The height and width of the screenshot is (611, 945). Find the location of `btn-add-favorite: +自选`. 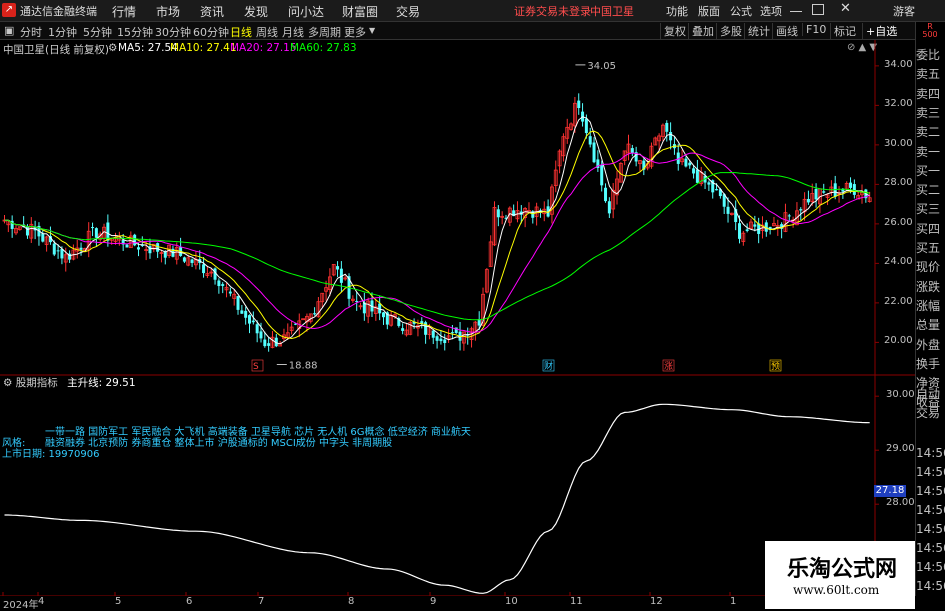

btn-add-favorite: +自选 is located at coordinates (881, 31).